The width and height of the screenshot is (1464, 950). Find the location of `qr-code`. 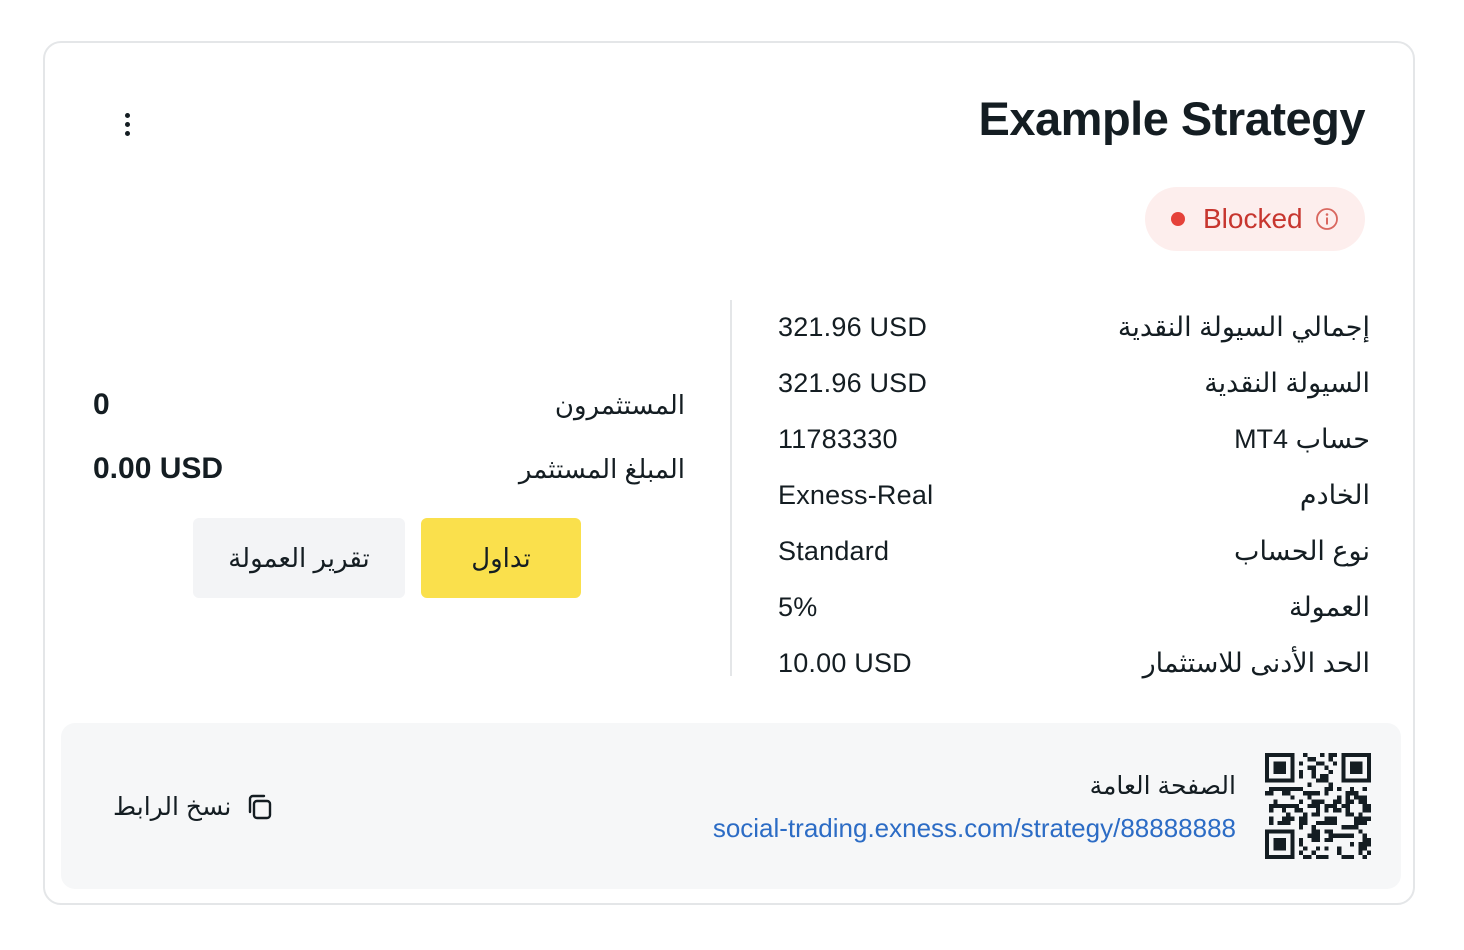

qr-code is located at coordinates (1318, 806).